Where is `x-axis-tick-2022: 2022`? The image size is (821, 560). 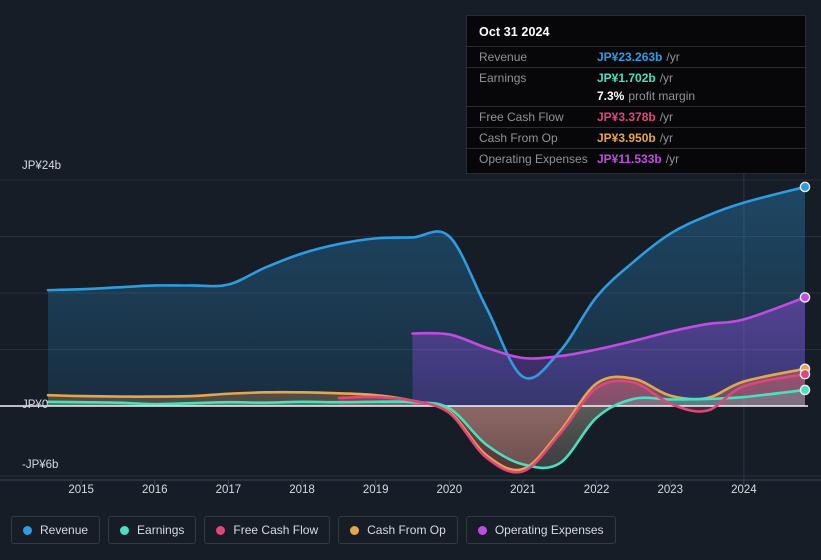
x-axis-tick-2022: 2022 is located at coordinates (596, 490).